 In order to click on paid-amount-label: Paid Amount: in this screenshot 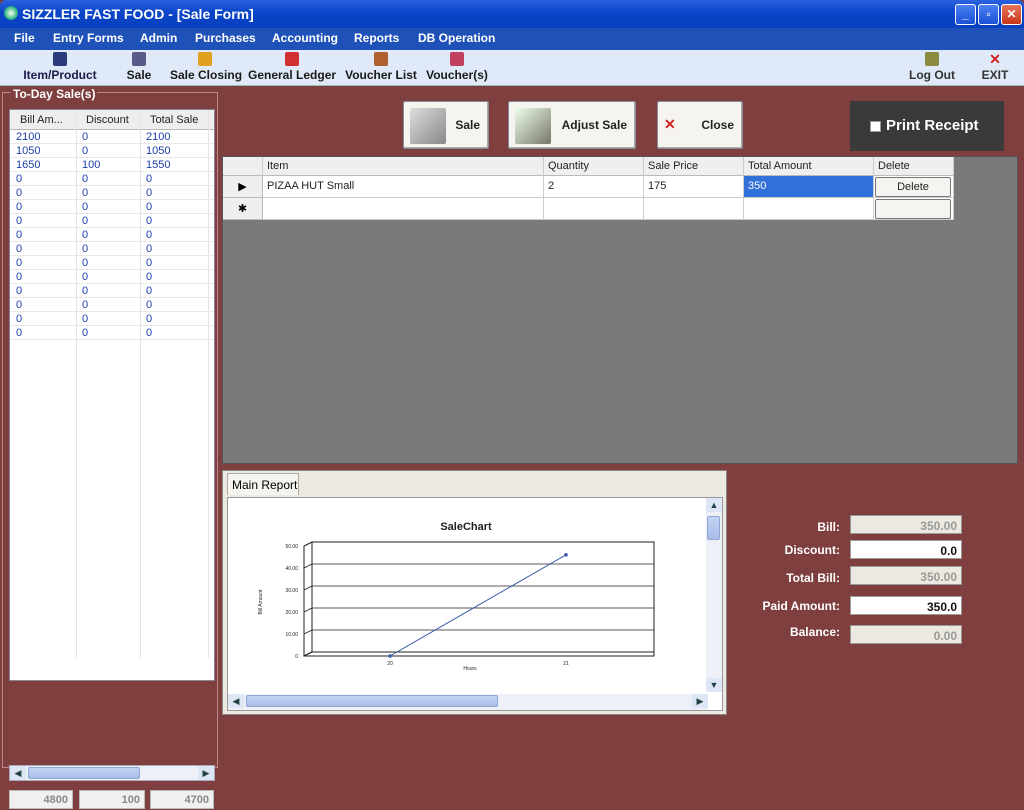, I will do `click(801, 606)`.